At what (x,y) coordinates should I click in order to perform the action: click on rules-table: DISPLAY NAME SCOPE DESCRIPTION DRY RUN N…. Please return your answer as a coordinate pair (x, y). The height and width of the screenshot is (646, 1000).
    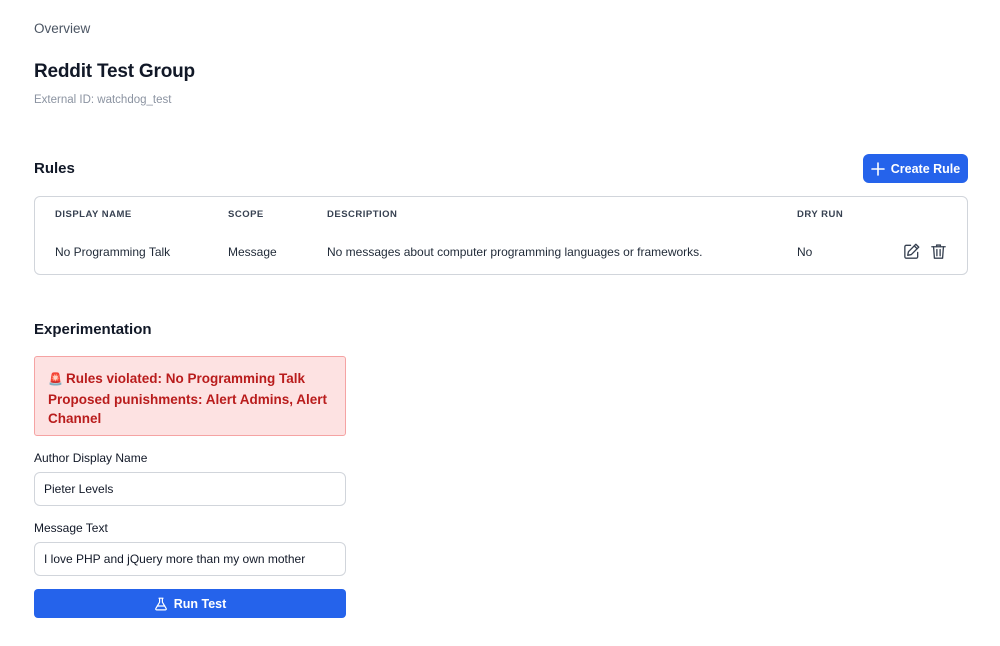
    Looking at the image, I should click on (501, 235).